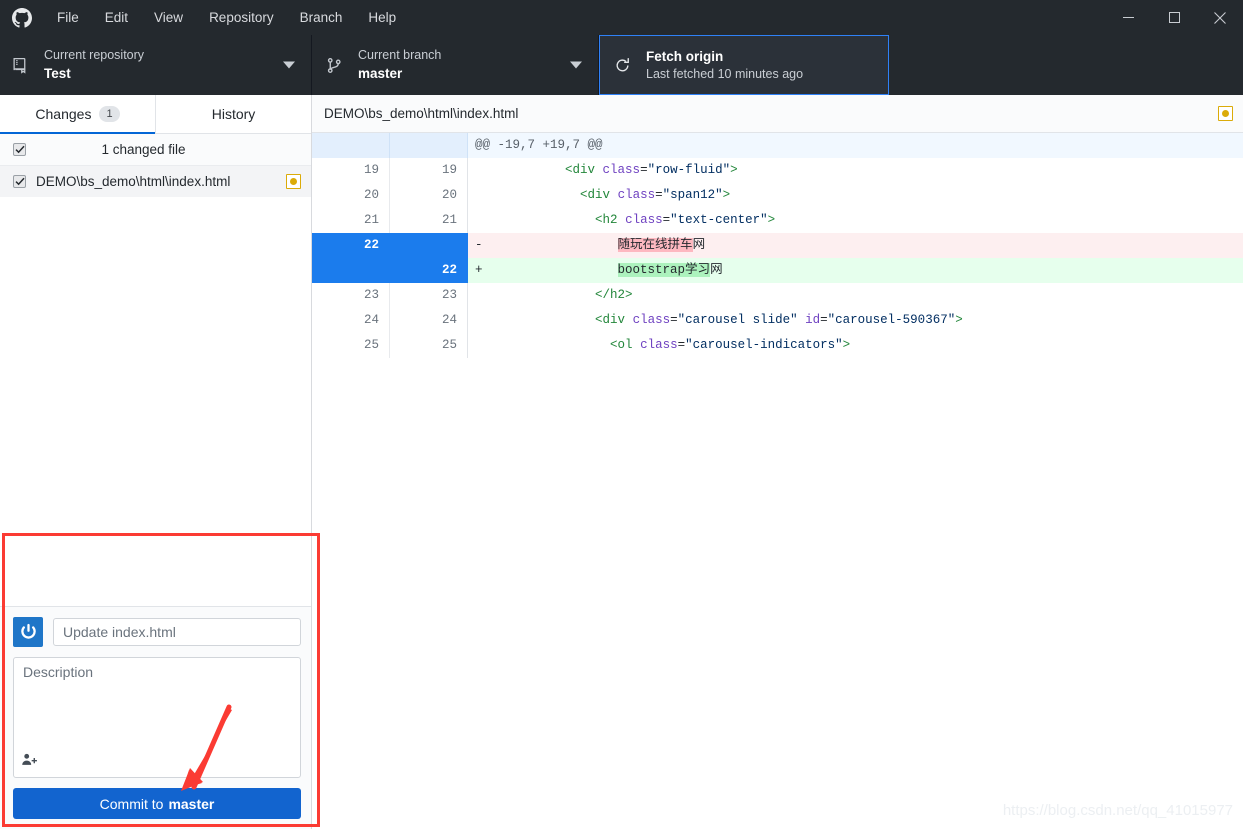  What do you see at coordinates (777, 295) in the screenshot?
I see `diff-line-row: 23 23 </h2>` at bounding box center [777, 295].